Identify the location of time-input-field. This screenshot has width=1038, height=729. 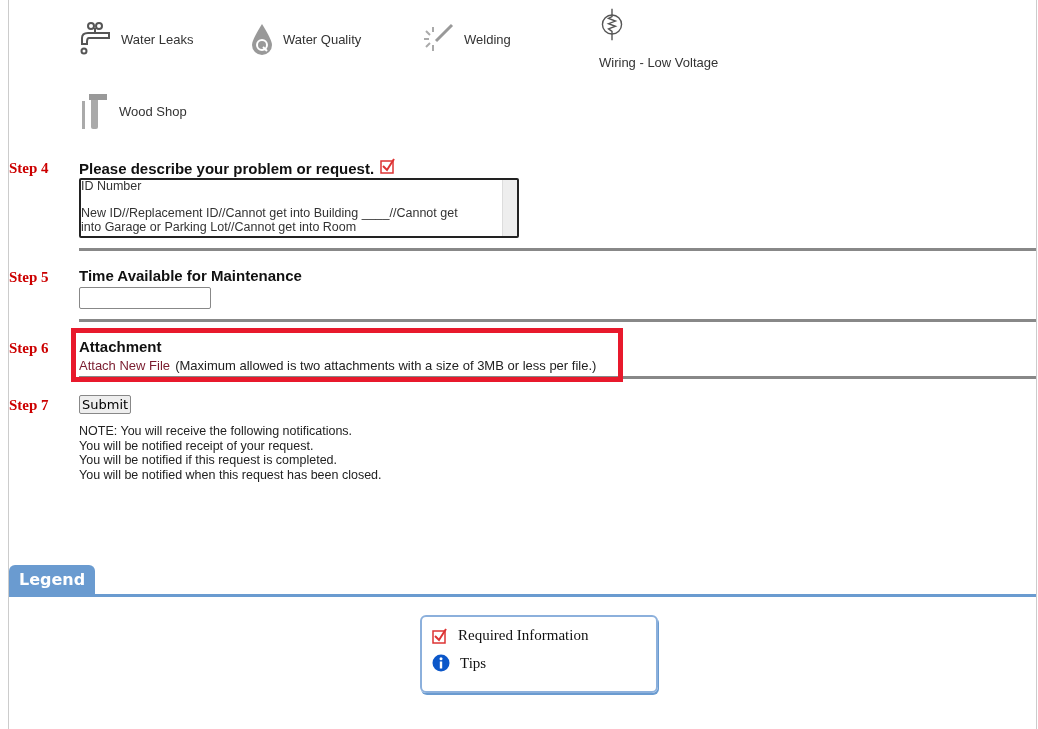
(145, 298).